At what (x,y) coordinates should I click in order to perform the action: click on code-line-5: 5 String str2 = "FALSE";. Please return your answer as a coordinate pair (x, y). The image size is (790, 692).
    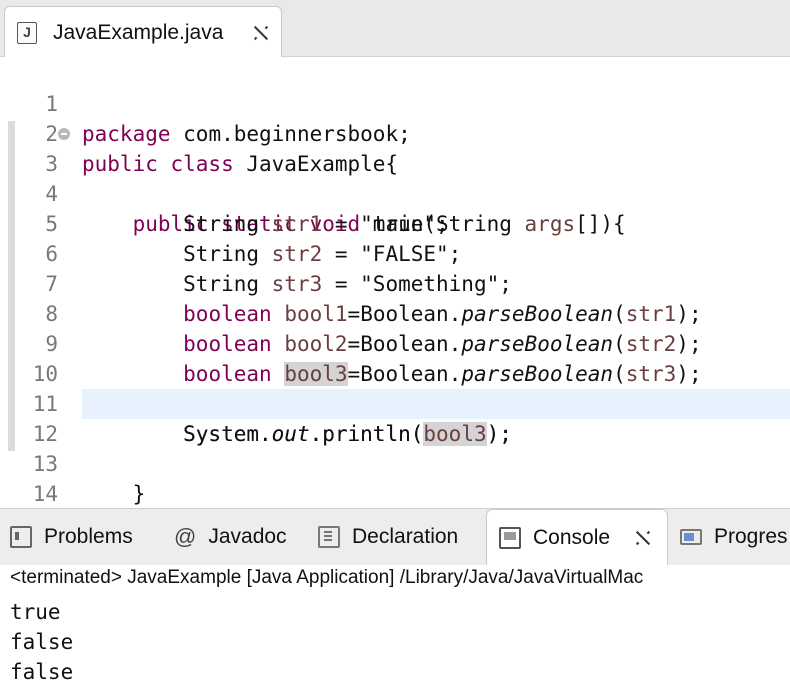
    Looking at the image, I should click on (395, 222).